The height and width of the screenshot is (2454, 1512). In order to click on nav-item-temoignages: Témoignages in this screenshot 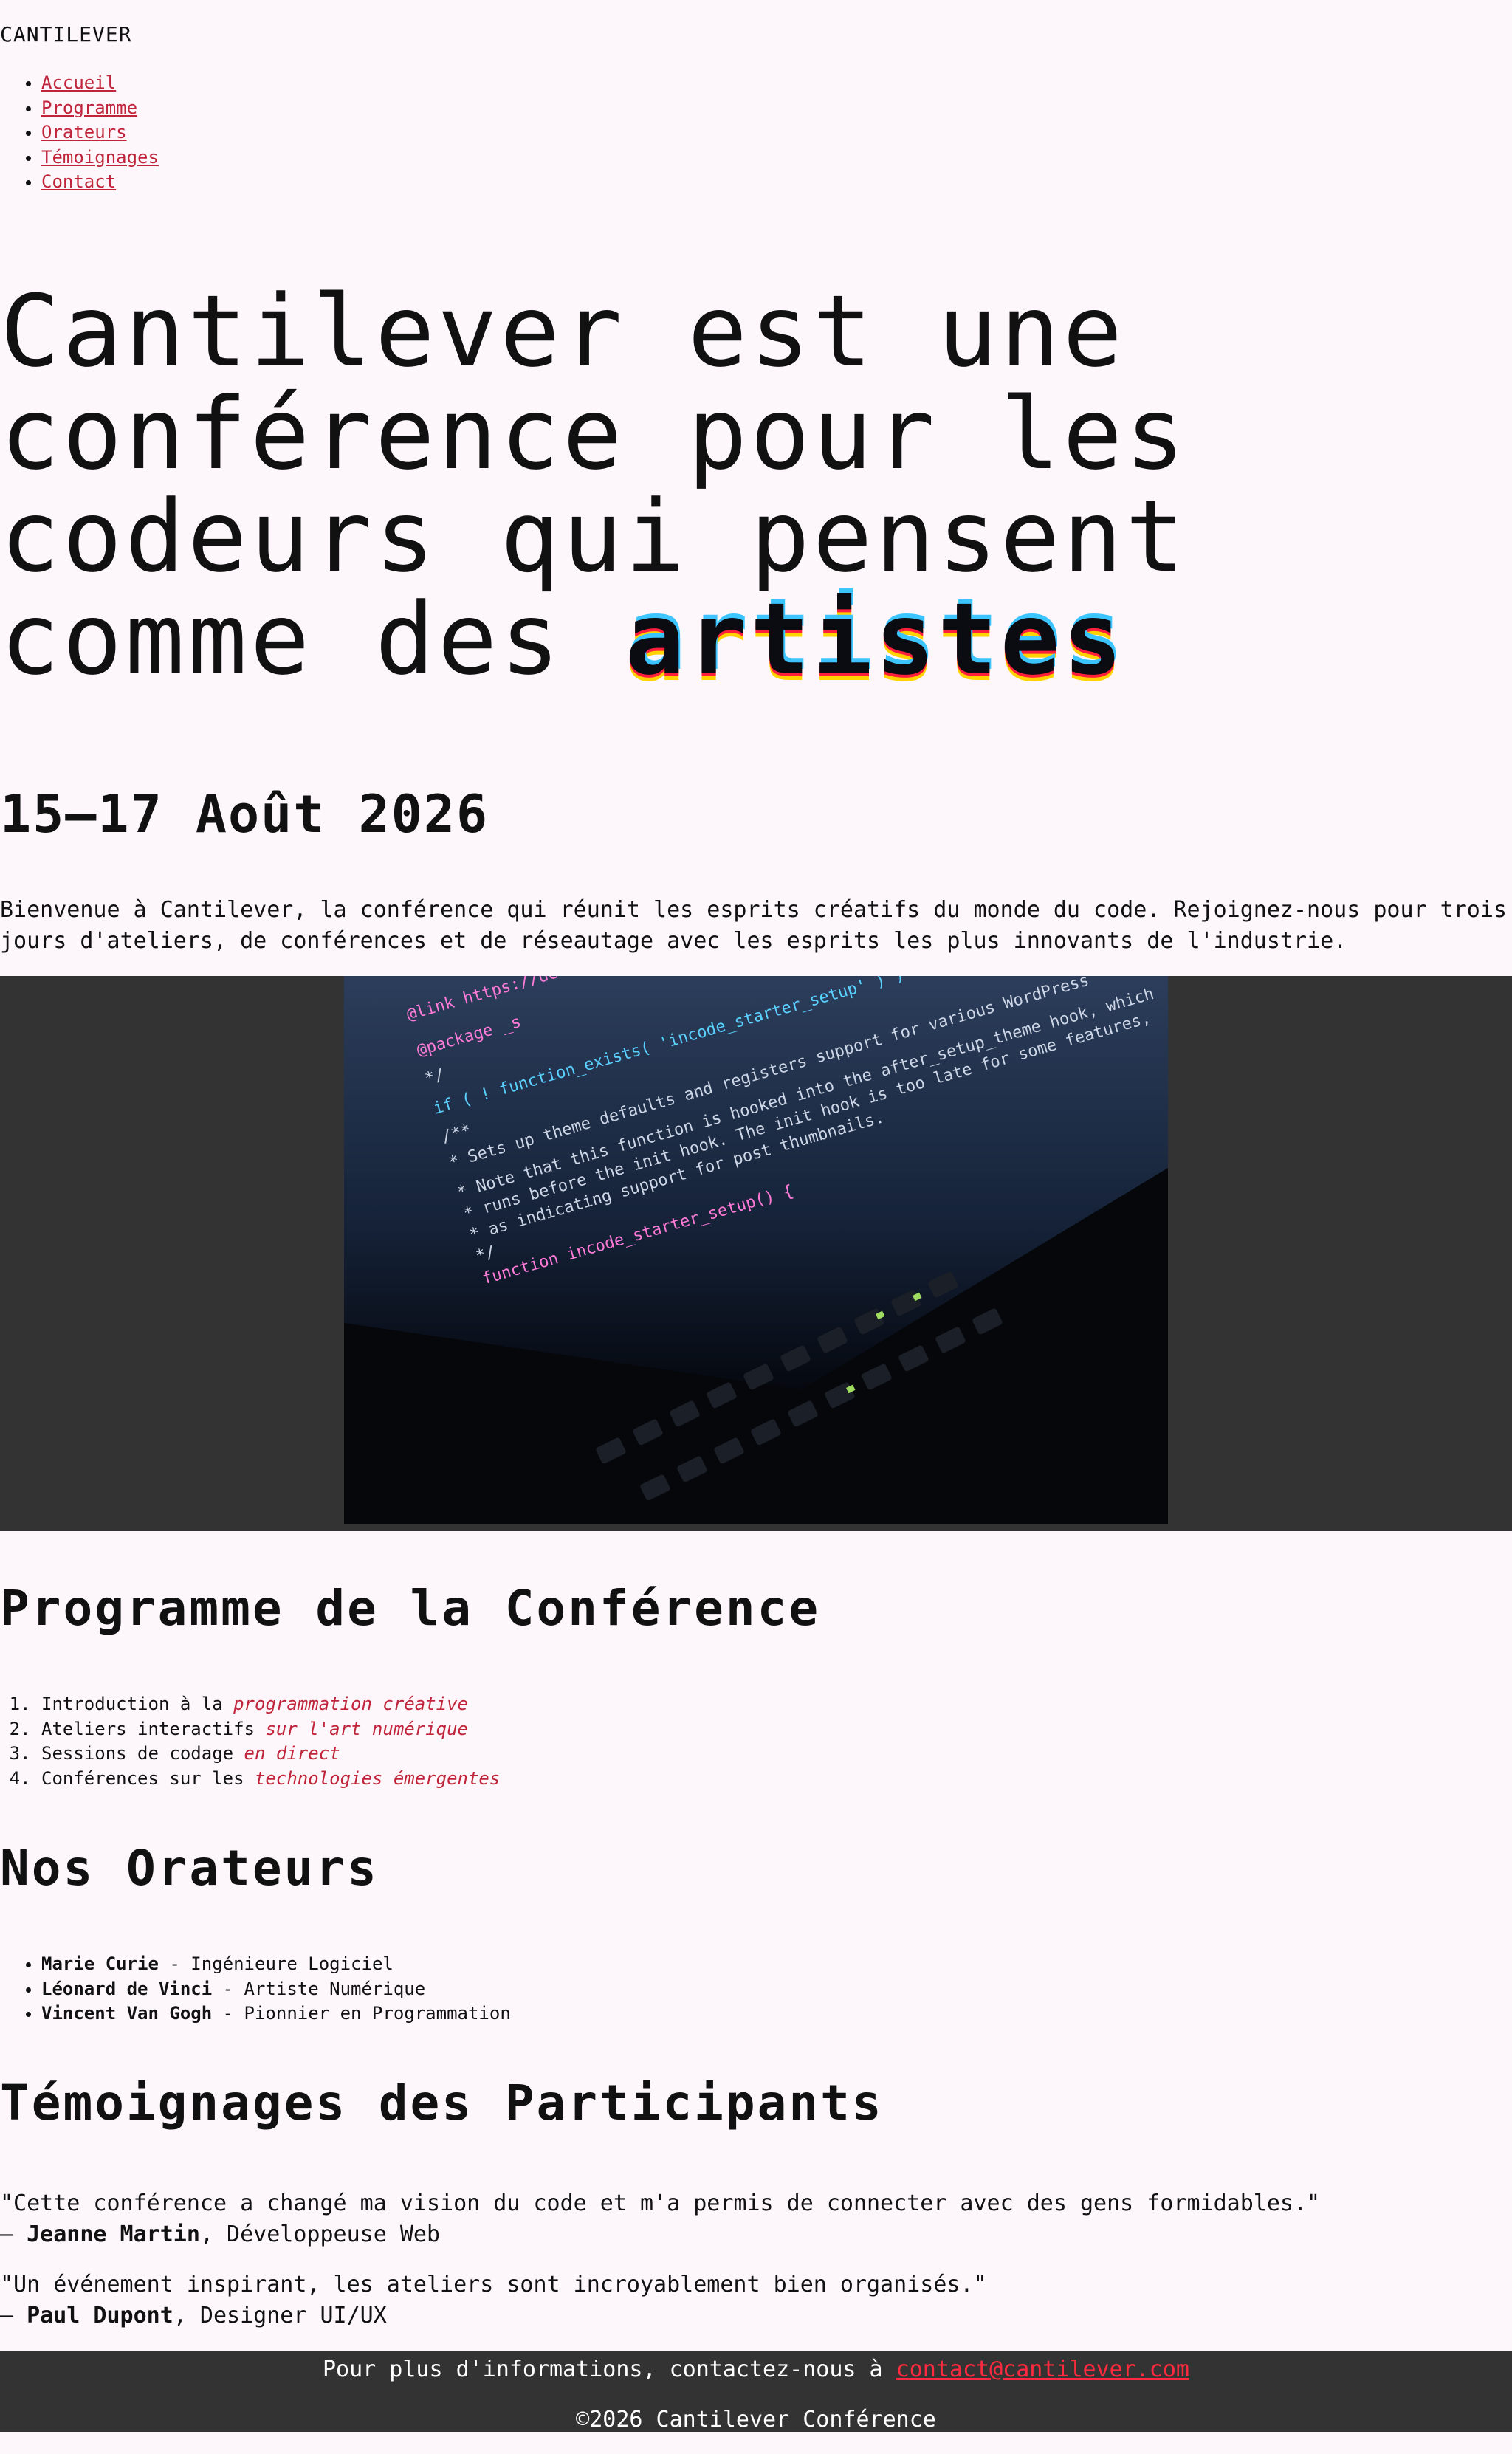, I will do `click(100, 158)`.